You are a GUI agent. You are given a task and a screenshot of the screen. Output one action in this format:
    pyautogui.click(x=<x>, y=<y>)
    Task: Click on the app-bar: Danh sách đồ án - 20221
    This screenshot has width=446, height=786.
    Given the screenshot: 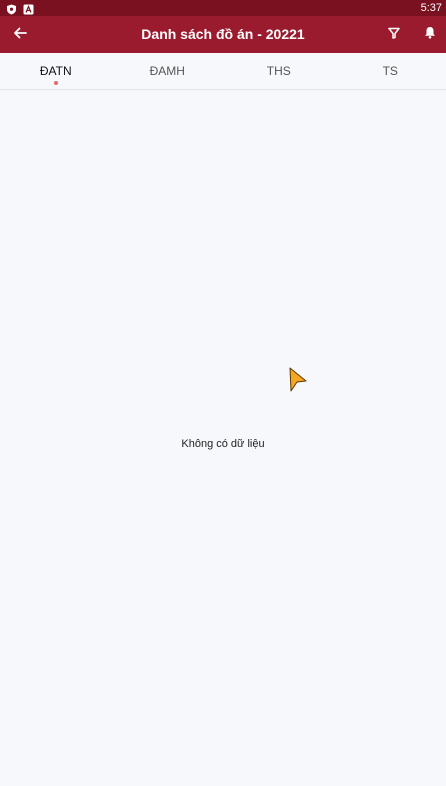 What is the action you would take?
    pyautogui.click(x=223, y=34)
    